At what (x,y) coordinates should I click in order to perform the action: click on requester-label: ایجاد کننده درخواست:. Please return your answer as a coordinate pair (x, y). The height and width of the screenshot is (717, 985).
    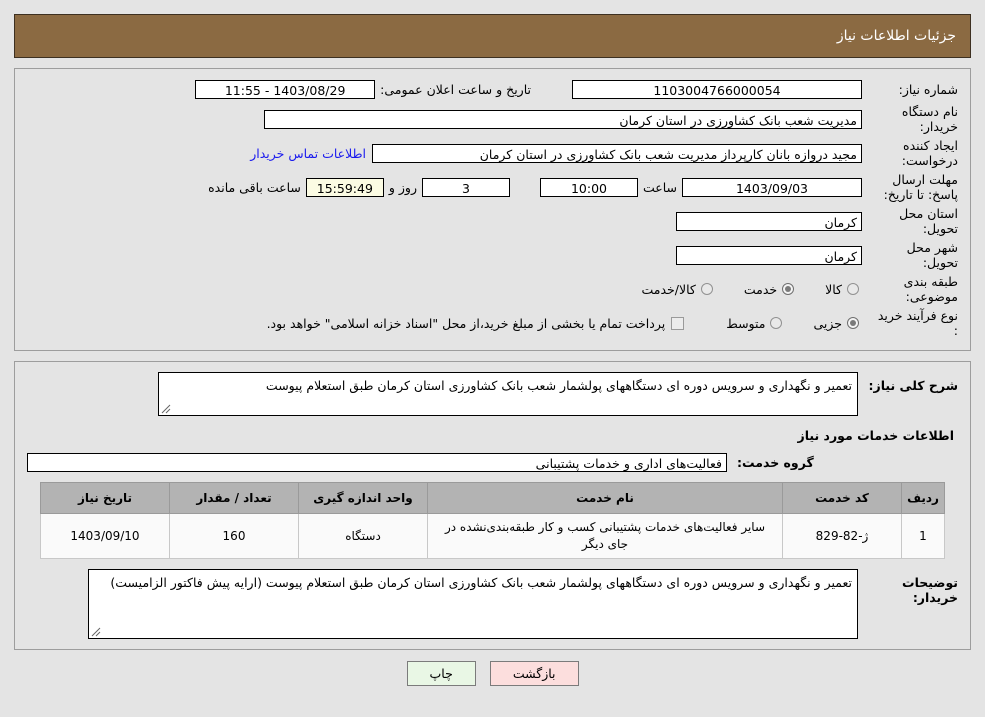
    Looking at the image, I should click on (929, 153).